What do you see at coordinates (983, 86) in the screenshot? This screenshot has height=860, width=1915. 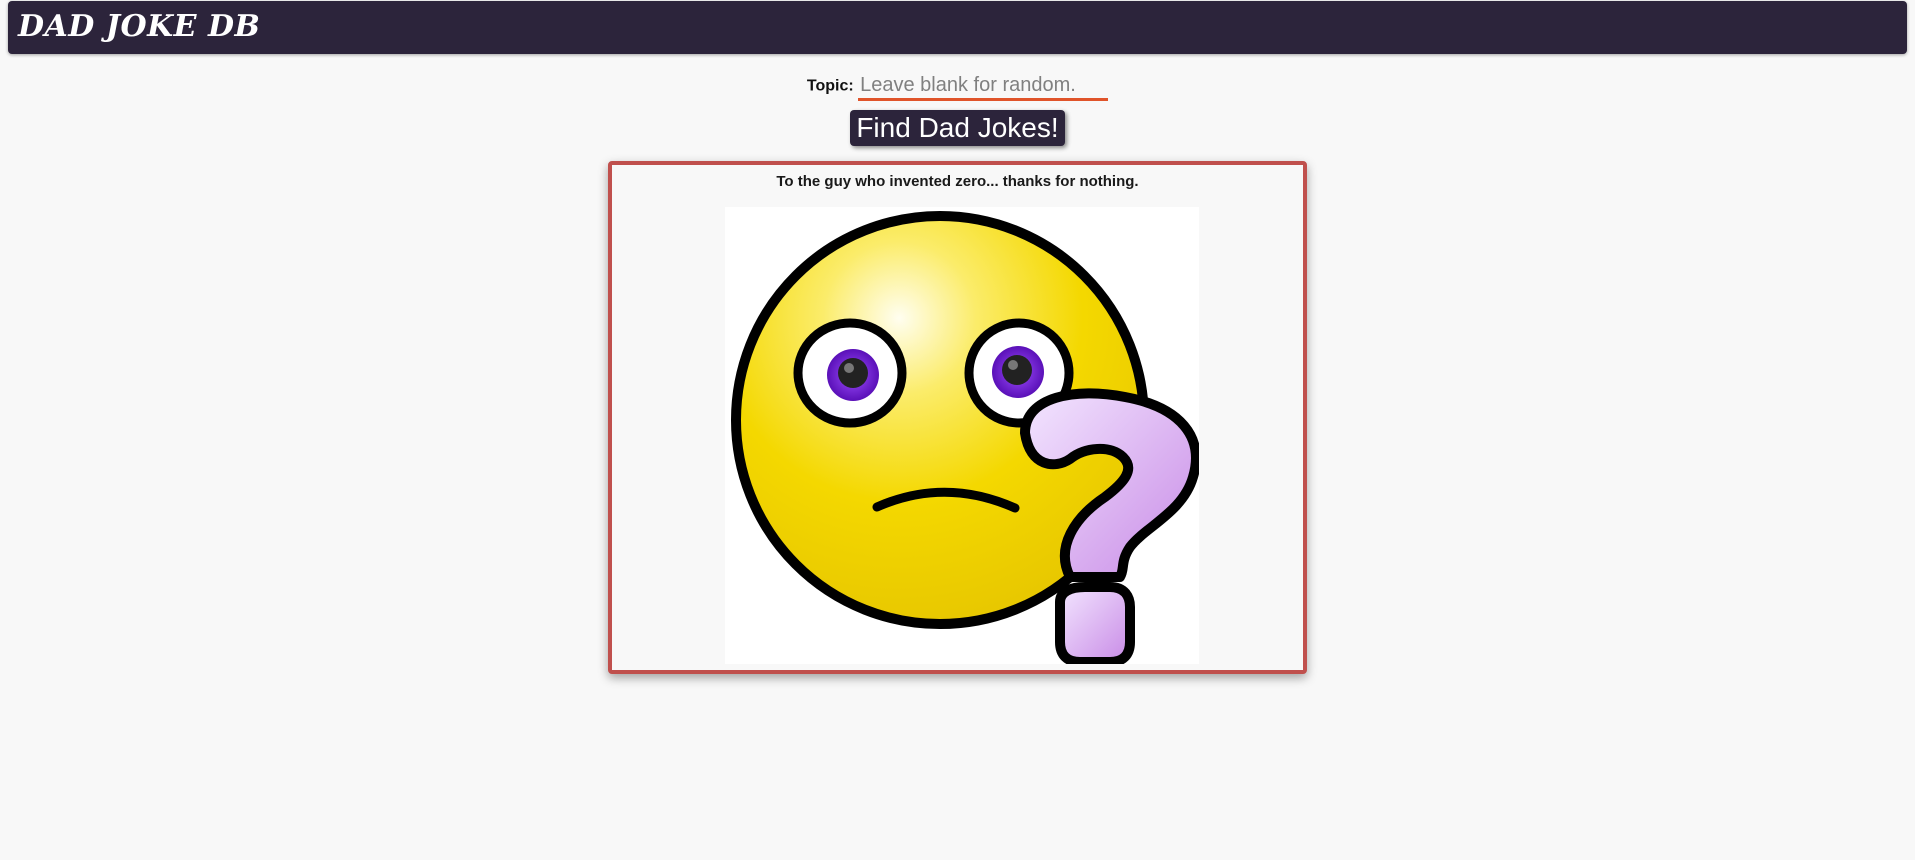 I see `topic-input` at bounding box center [983, 86].